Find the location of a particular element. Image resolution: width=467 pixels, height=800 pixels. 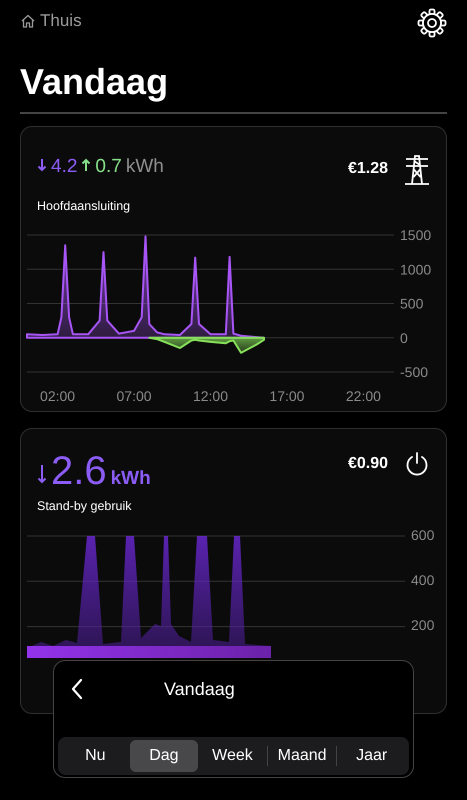

back-icon is located at coordinates (77, 689).